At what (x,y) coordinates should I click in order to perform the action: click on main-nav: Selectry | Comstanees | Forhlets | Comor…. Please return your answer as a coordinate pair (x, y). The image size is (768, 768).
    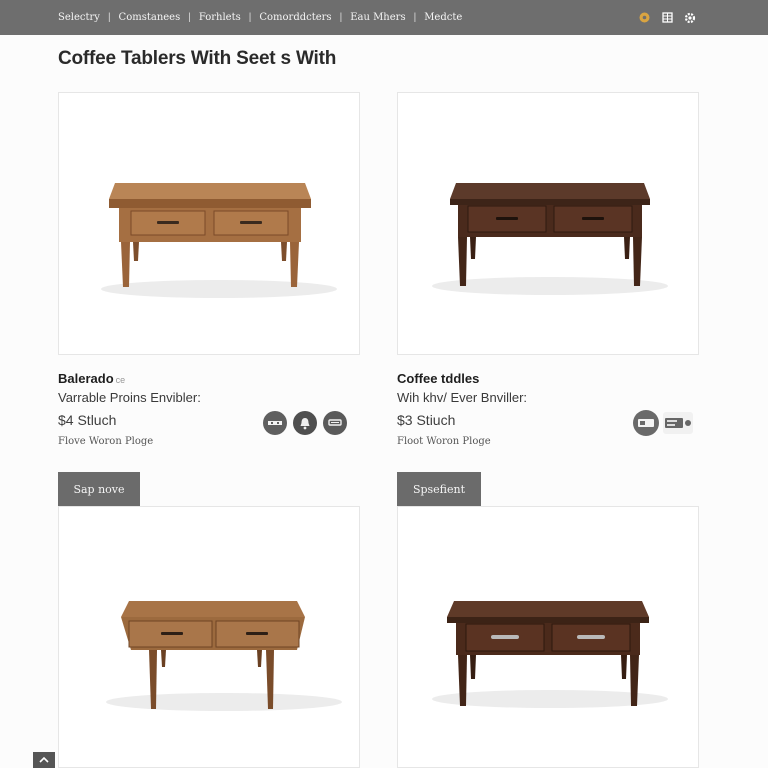
    Looking at the image, I should click on (260, 17).